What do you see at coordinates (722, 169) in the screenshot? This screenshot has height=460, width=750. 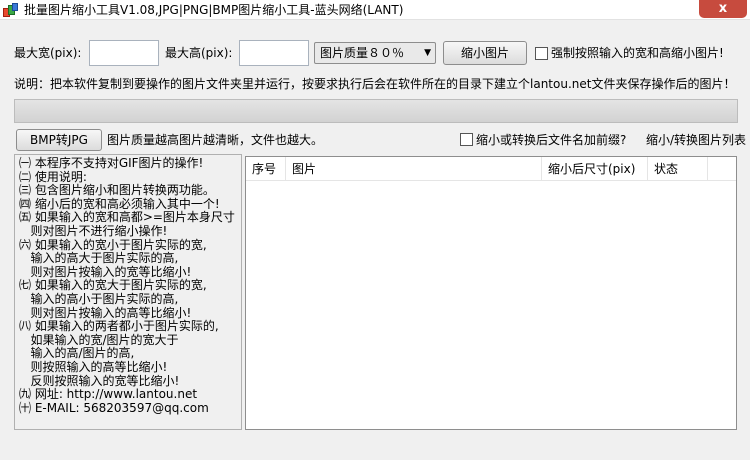 I see `column-header-extra` at bounding box center [722, 169].